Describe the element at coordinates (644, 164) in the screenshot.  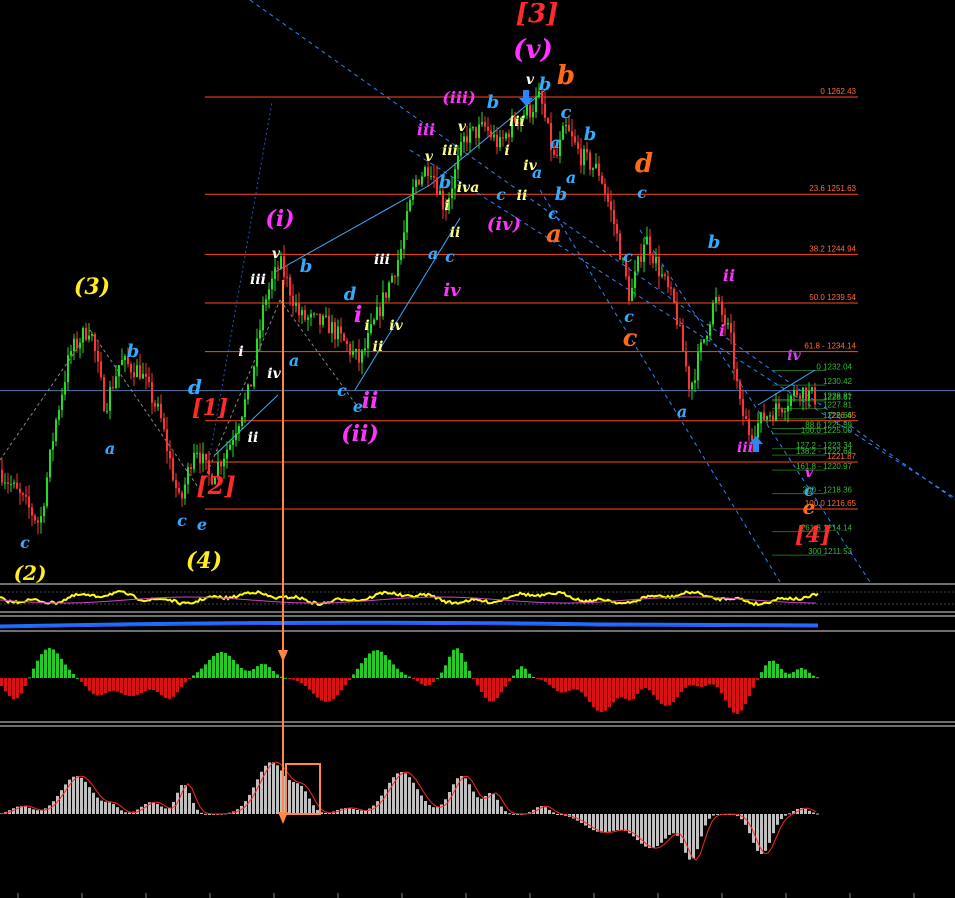
I see `wave-label: d` at that location.